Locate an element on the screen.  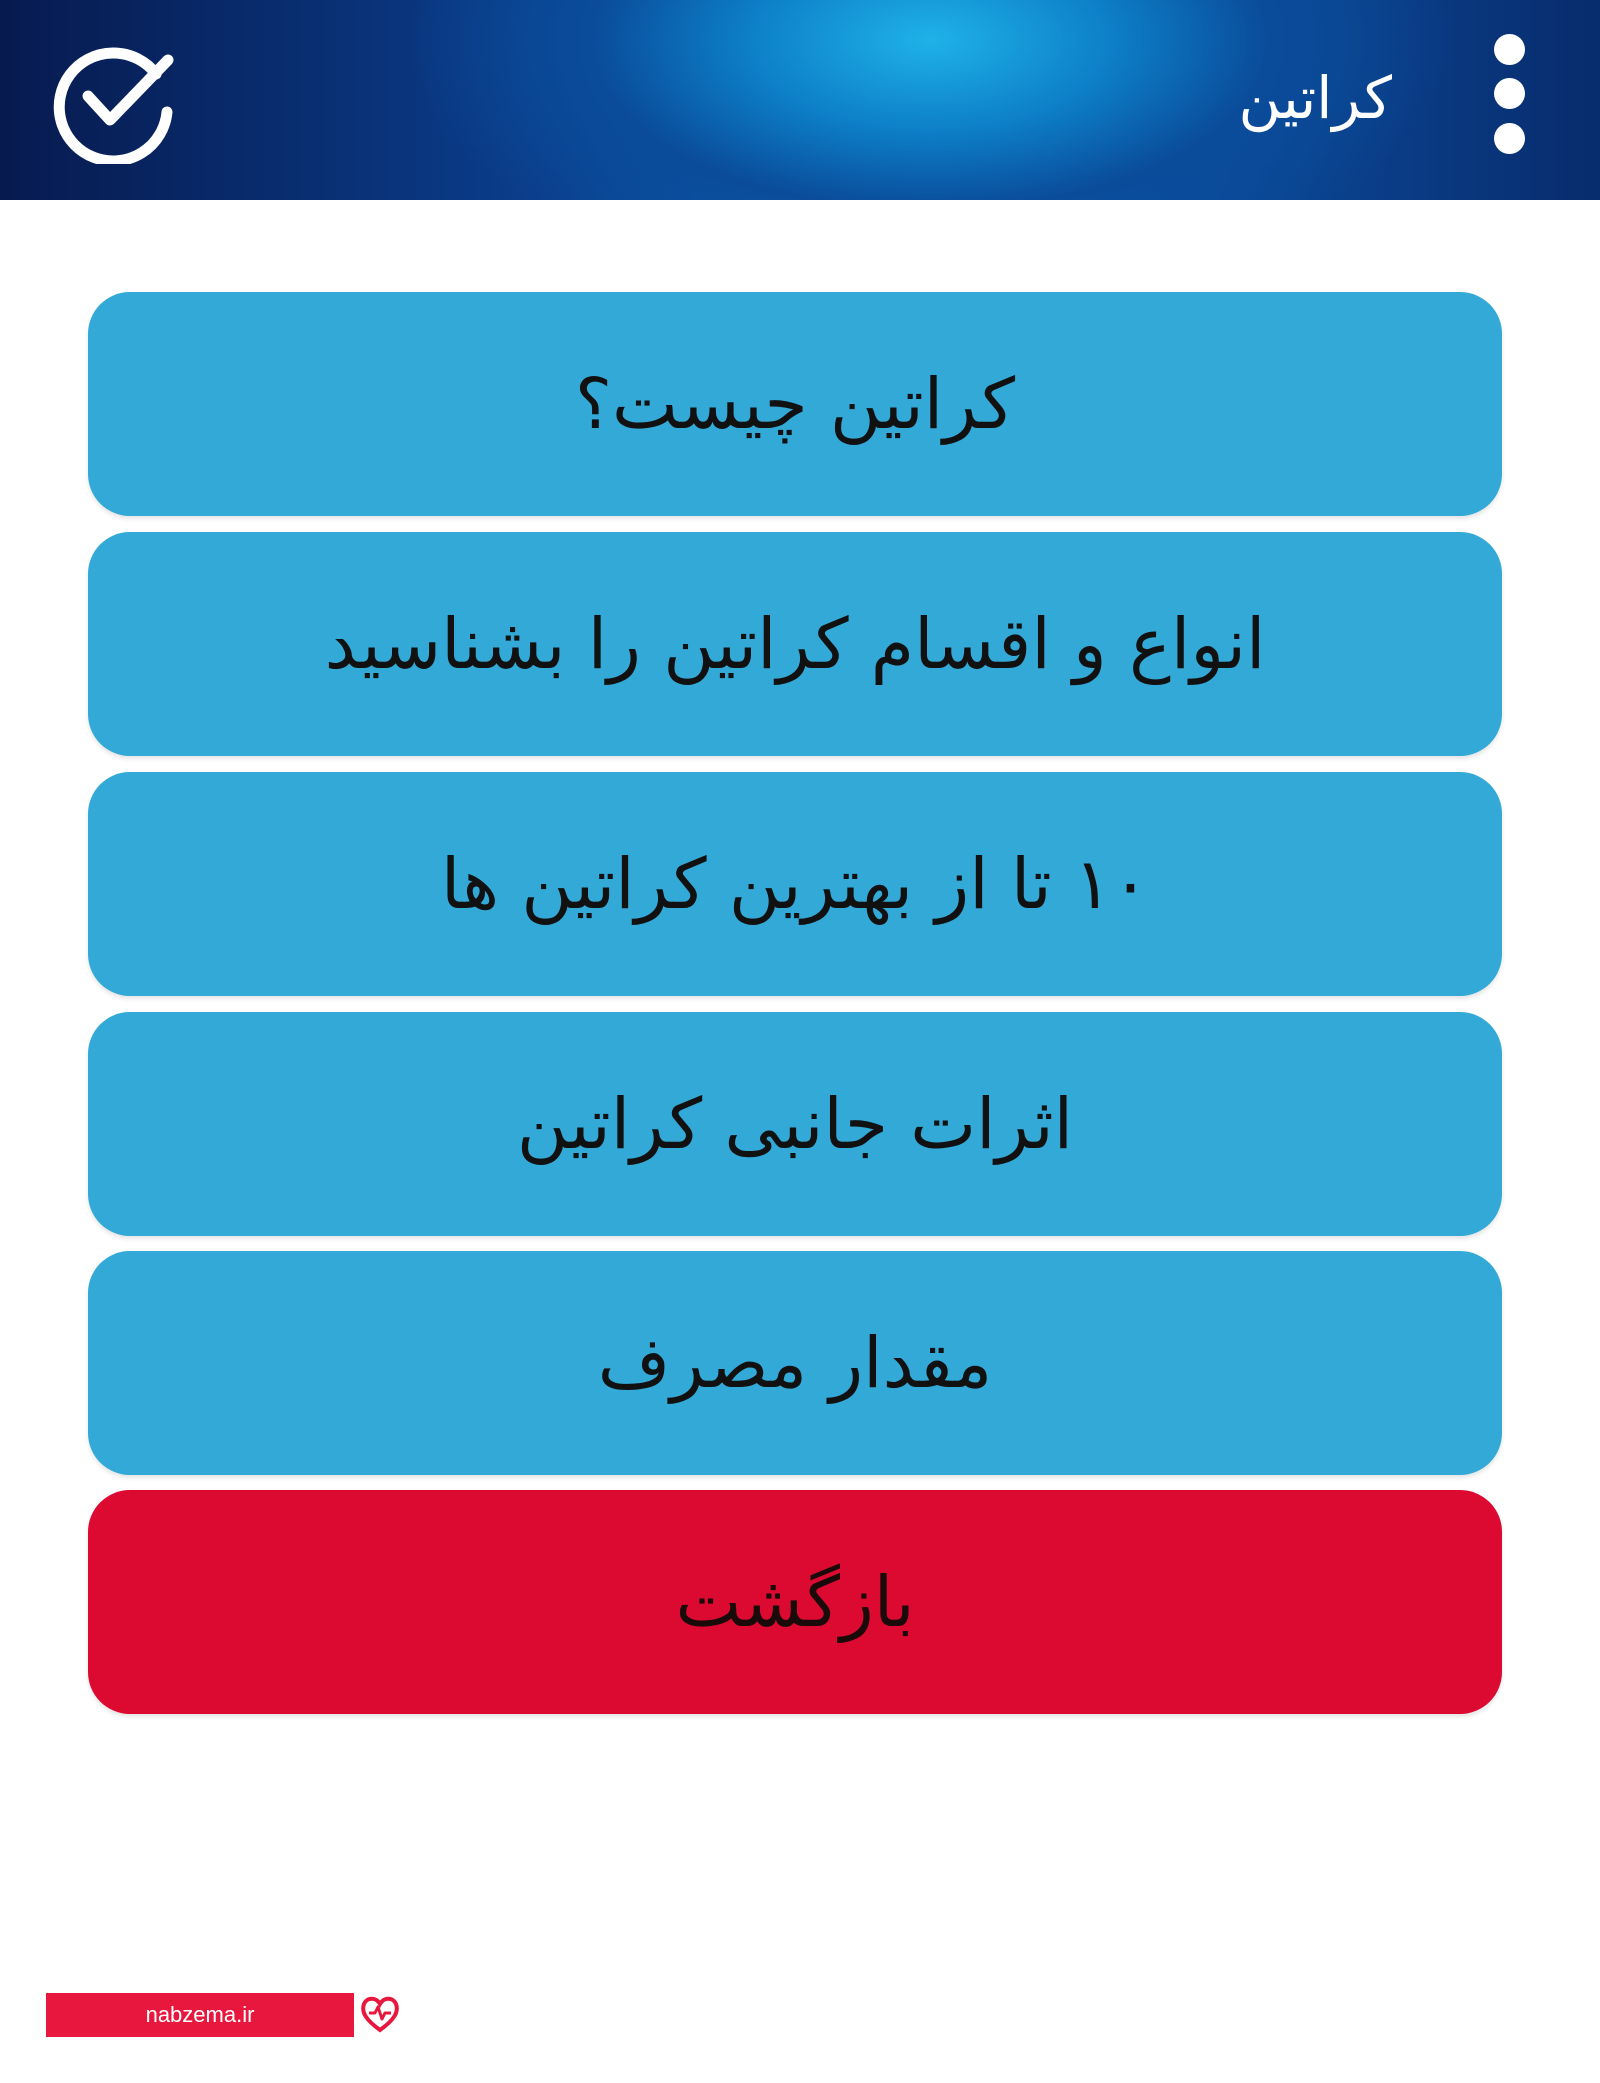
menu-item-label: مقدار مصرف is located at coordinates (795, 1363).